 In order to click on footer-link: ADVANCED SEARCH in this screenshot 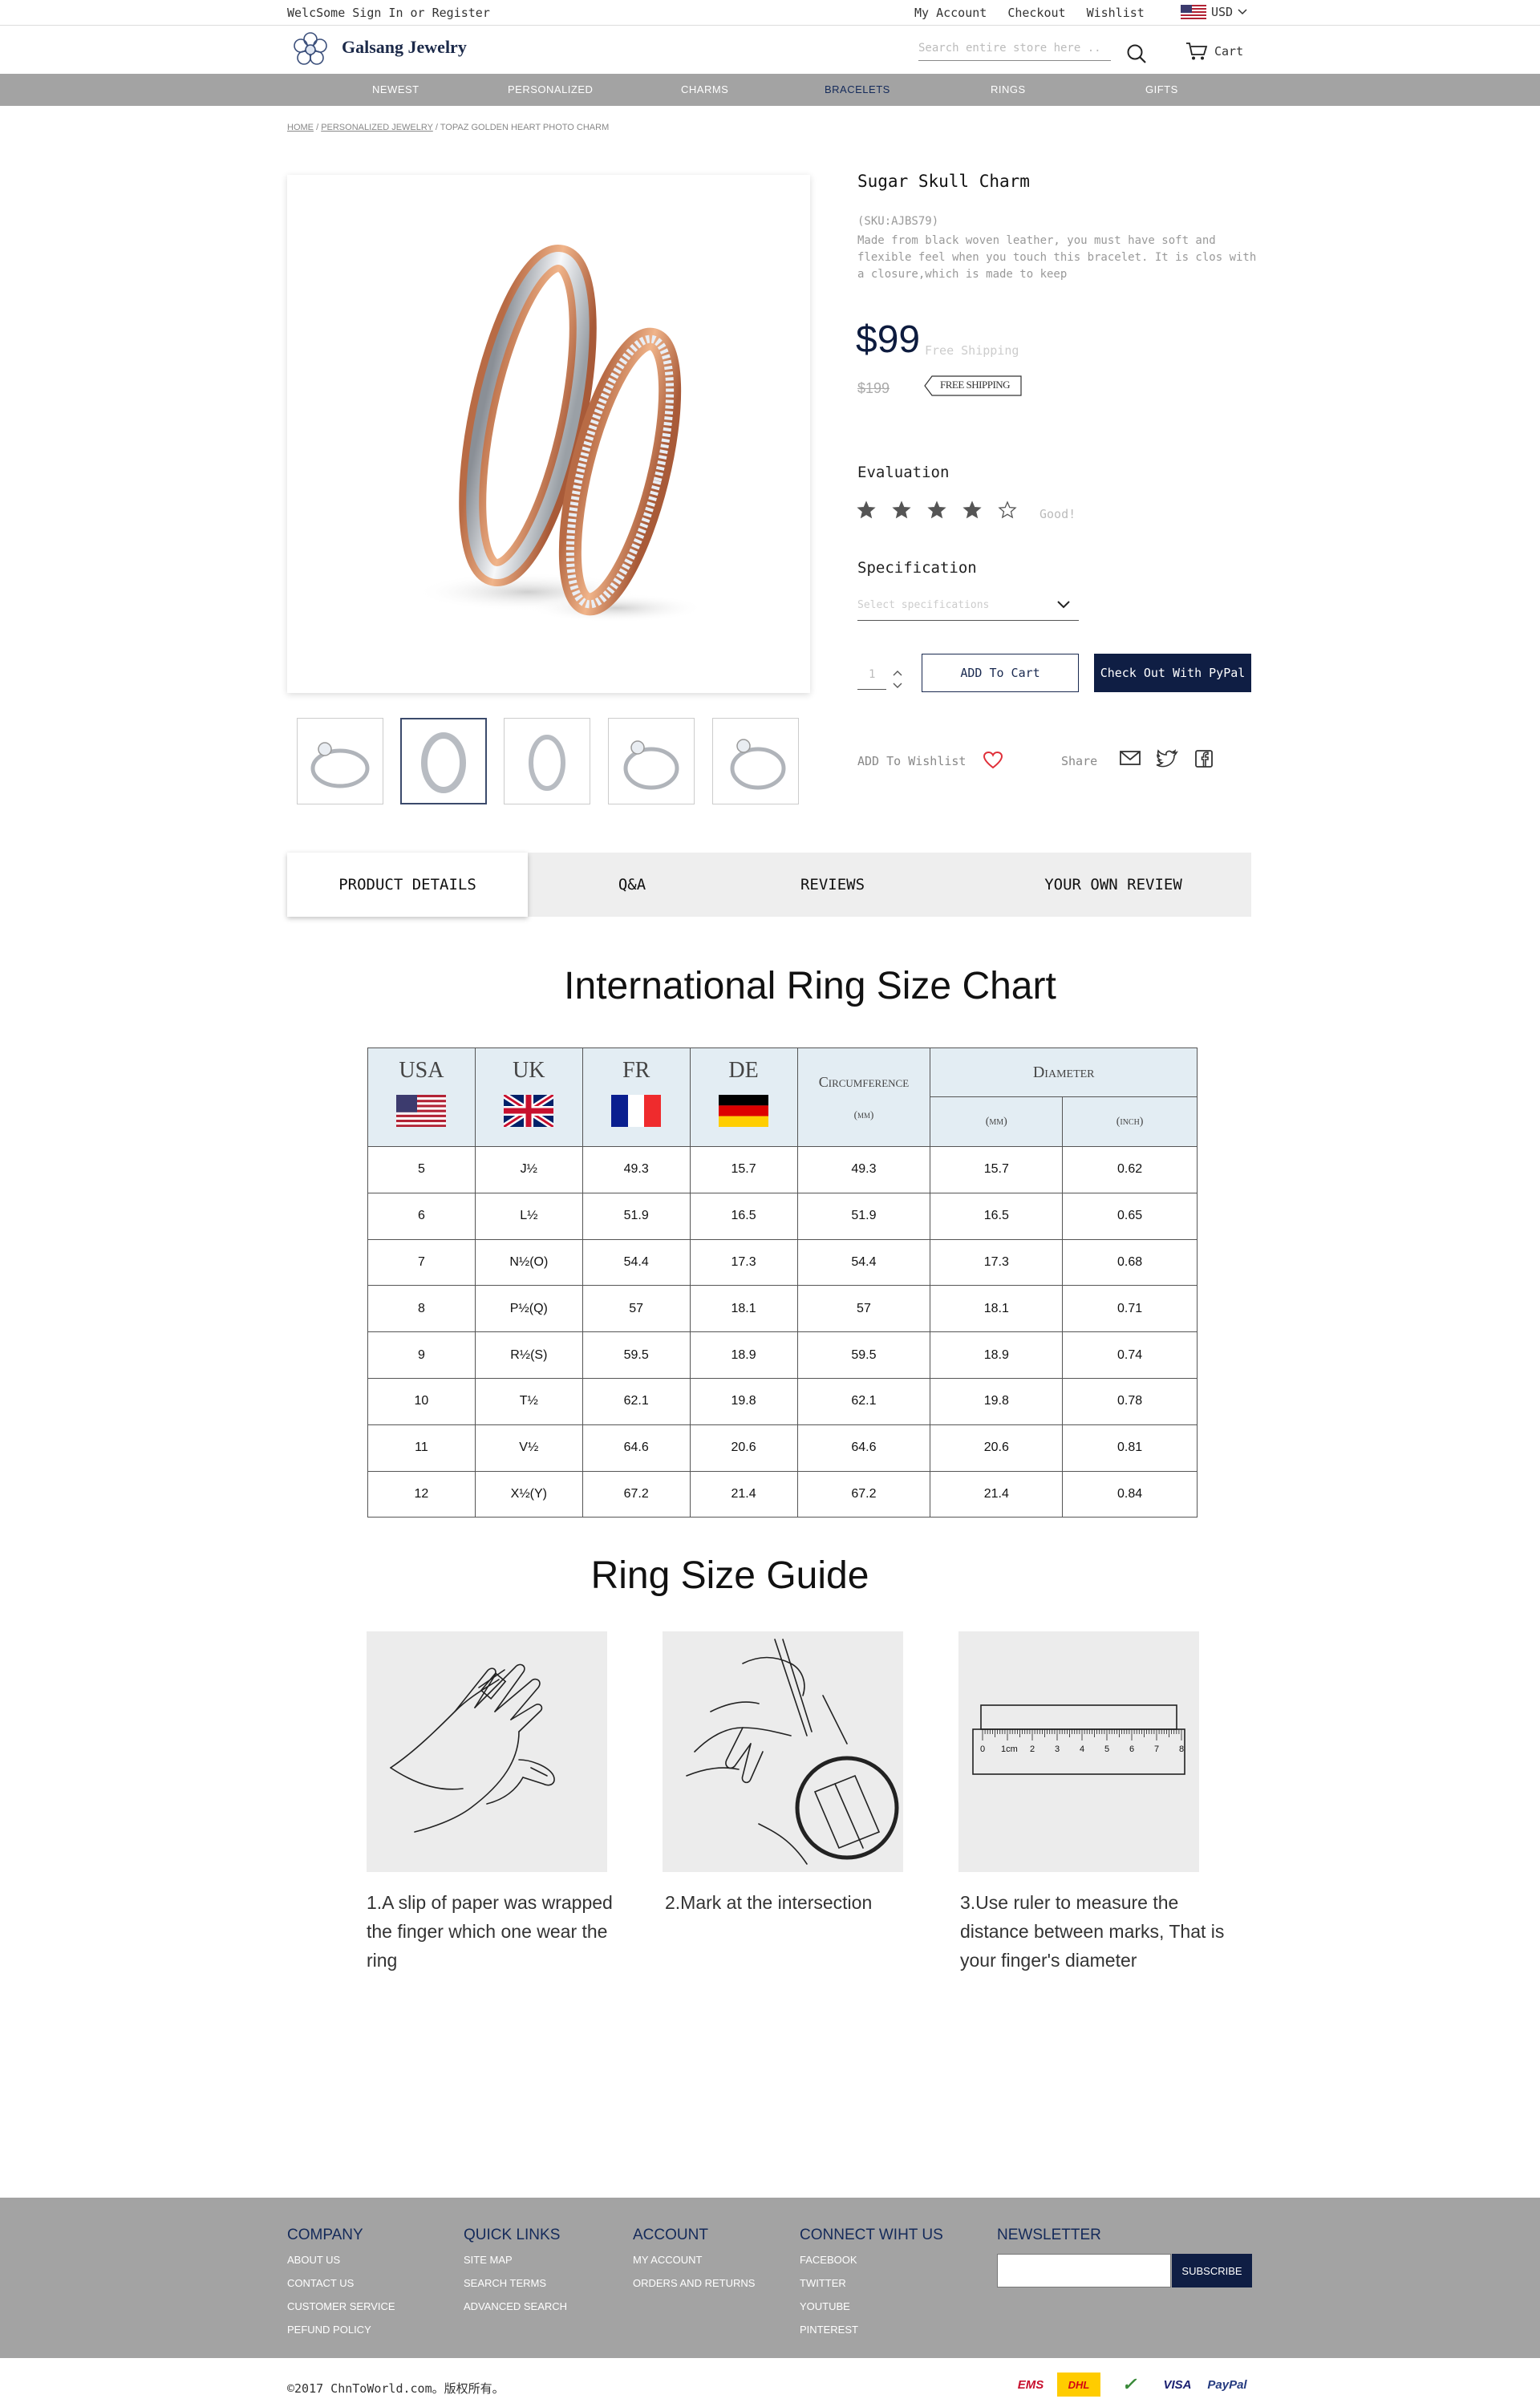, I will do `click(515, 2306)`.